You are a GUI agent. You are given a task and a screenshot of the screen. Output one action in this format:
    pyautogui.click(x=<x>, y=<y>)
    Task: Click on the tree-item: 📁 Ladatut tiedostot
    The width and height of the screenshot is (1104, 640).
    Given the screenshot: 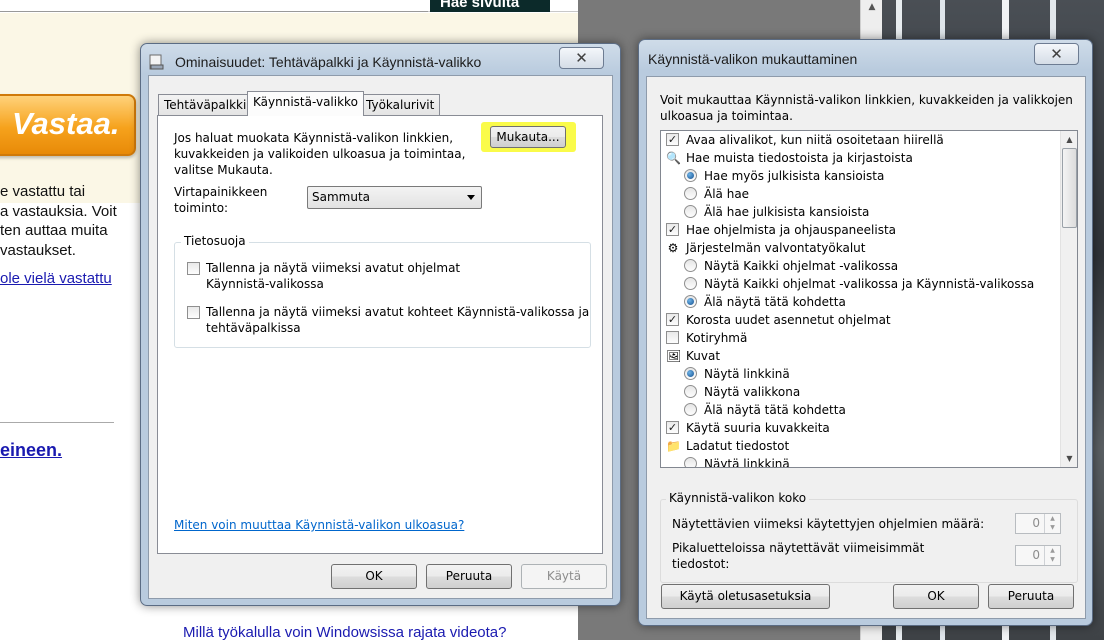 What is the action you would take?
    pyautogui.click(x=860, y=446)
    